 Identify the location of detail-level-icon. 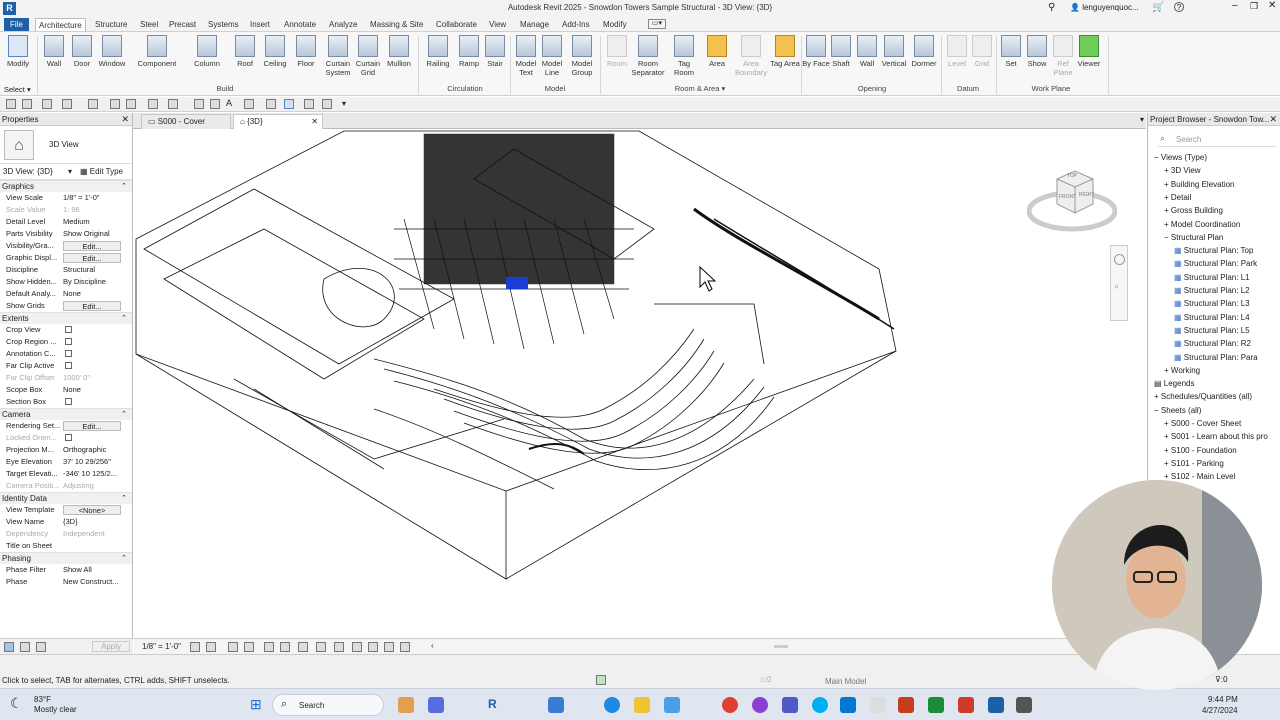
(195, 647).